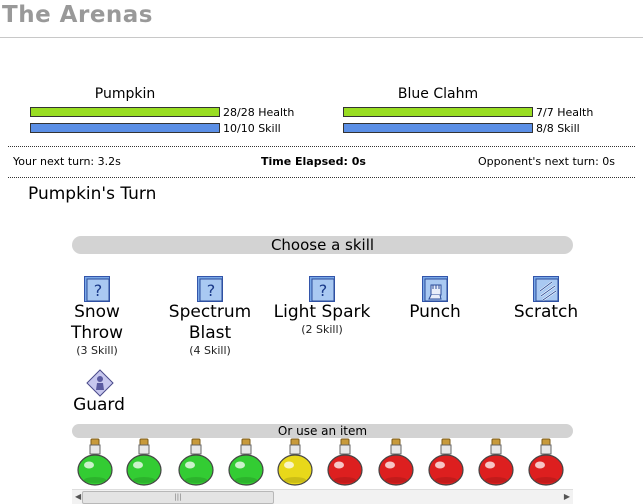  Describe the element at coordinates (92, 194) in the screenshot. I see `current-turn-label: Pumpkin's Turn` at that location.